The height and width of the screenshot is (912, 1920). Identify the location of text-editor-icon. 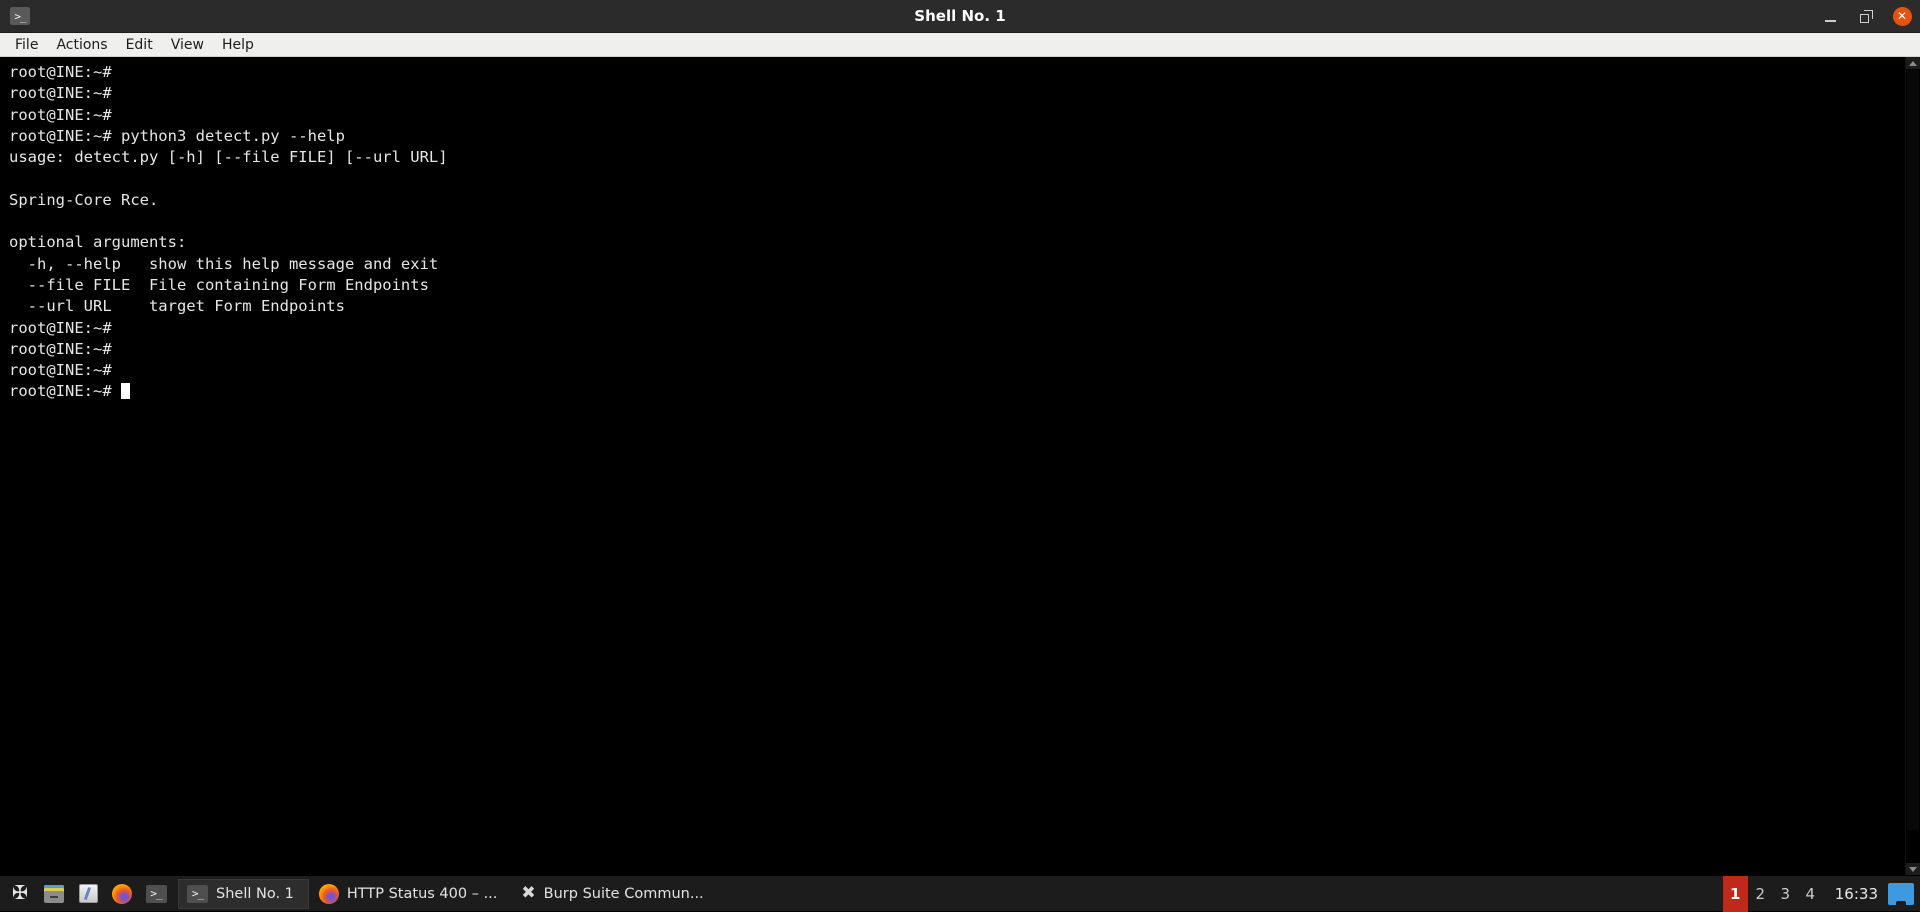
(88, 893).